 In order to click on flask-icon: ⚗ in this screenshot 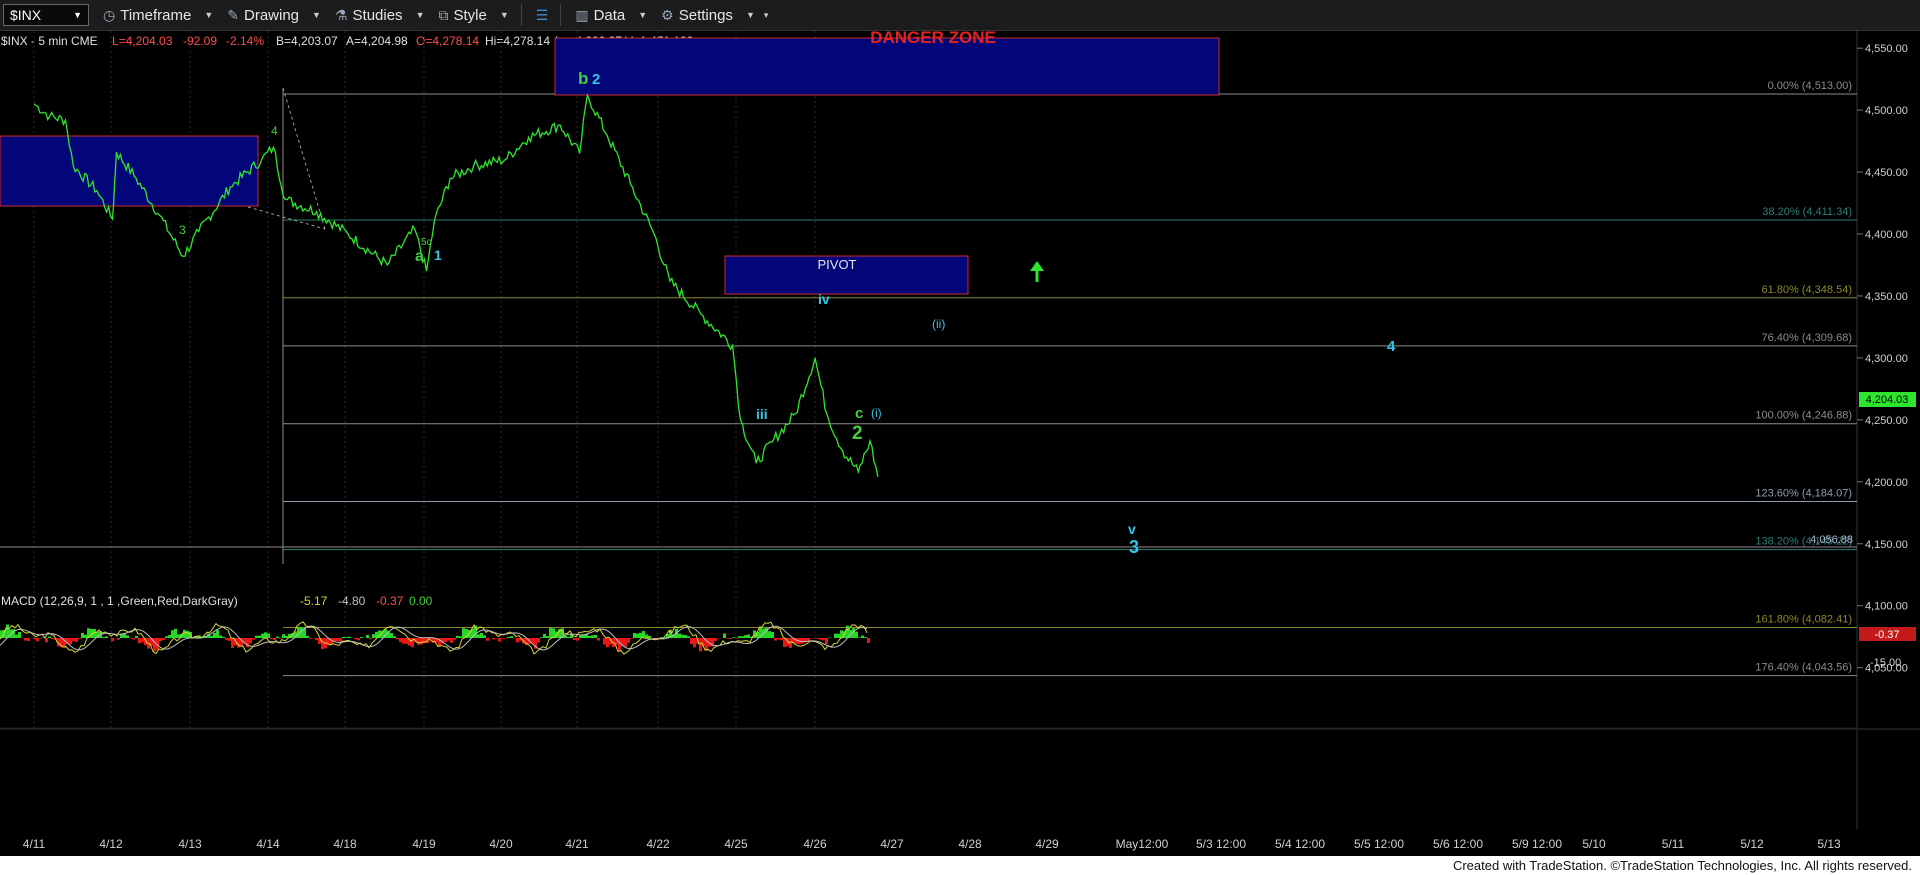, I will do `click(341, 14)`.